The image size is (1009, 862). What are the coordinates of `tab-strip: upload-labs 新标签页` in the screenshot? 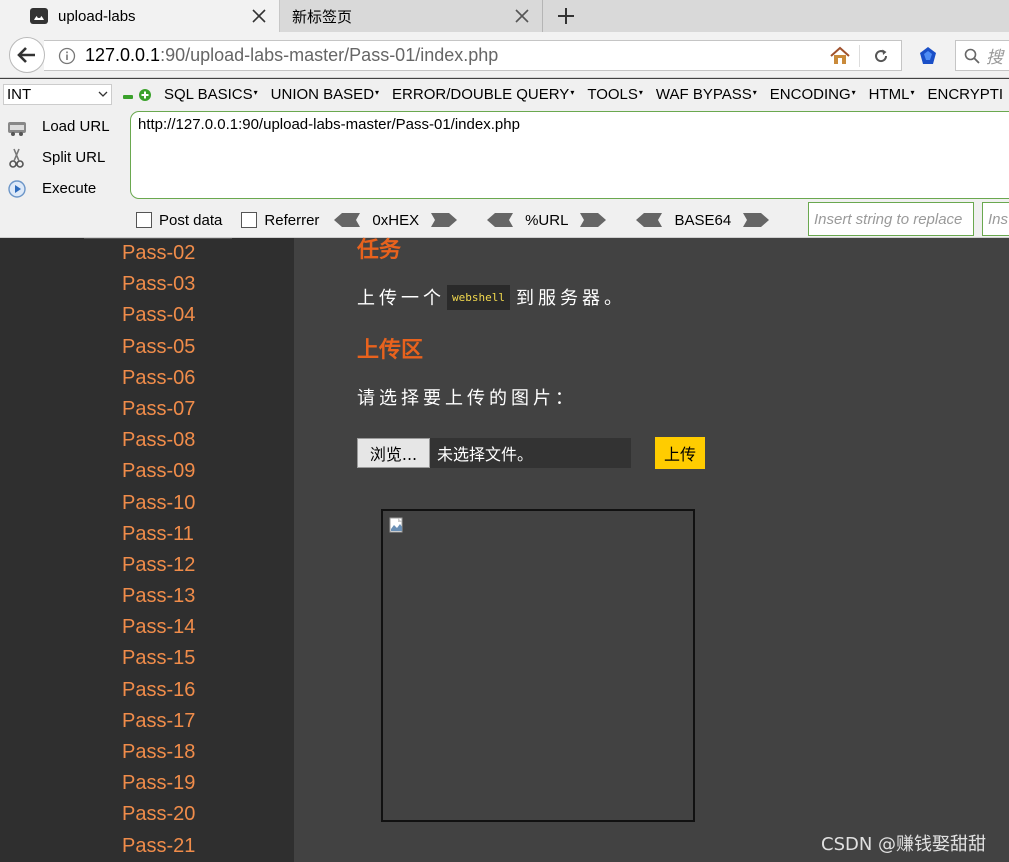 It's located at (504, 16).